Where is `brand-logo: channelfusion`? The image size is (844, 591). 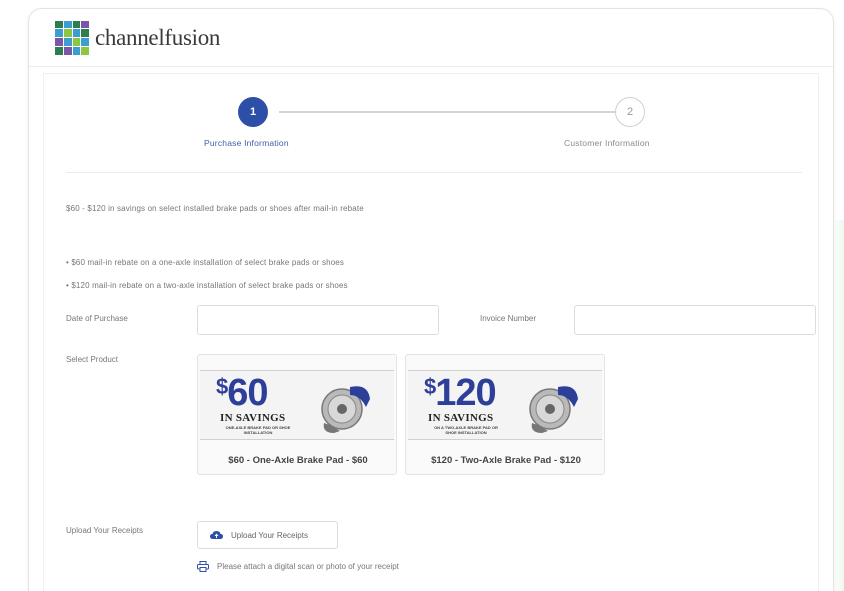 brand-logo: channelfusion is located at coordinates (138, 37).